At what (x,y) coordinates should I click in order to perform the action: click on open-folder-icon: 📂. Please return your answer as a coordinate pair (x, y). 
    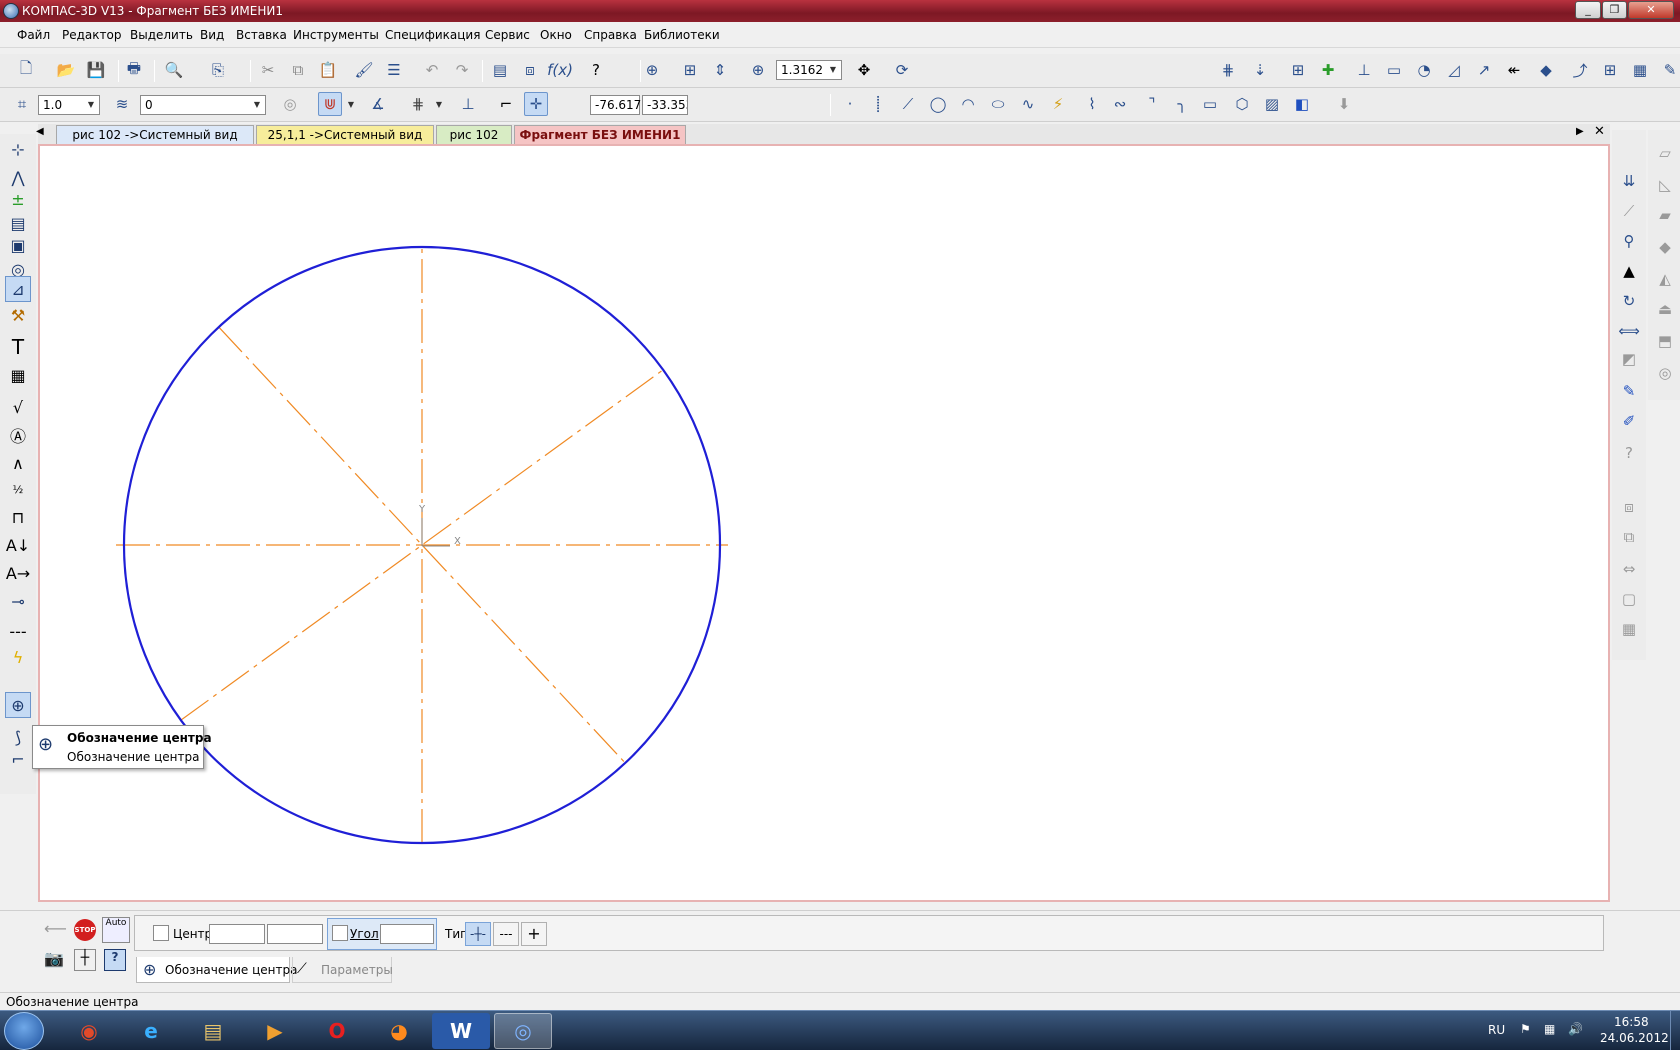
    Looking at the image, I should click on (66, 70).